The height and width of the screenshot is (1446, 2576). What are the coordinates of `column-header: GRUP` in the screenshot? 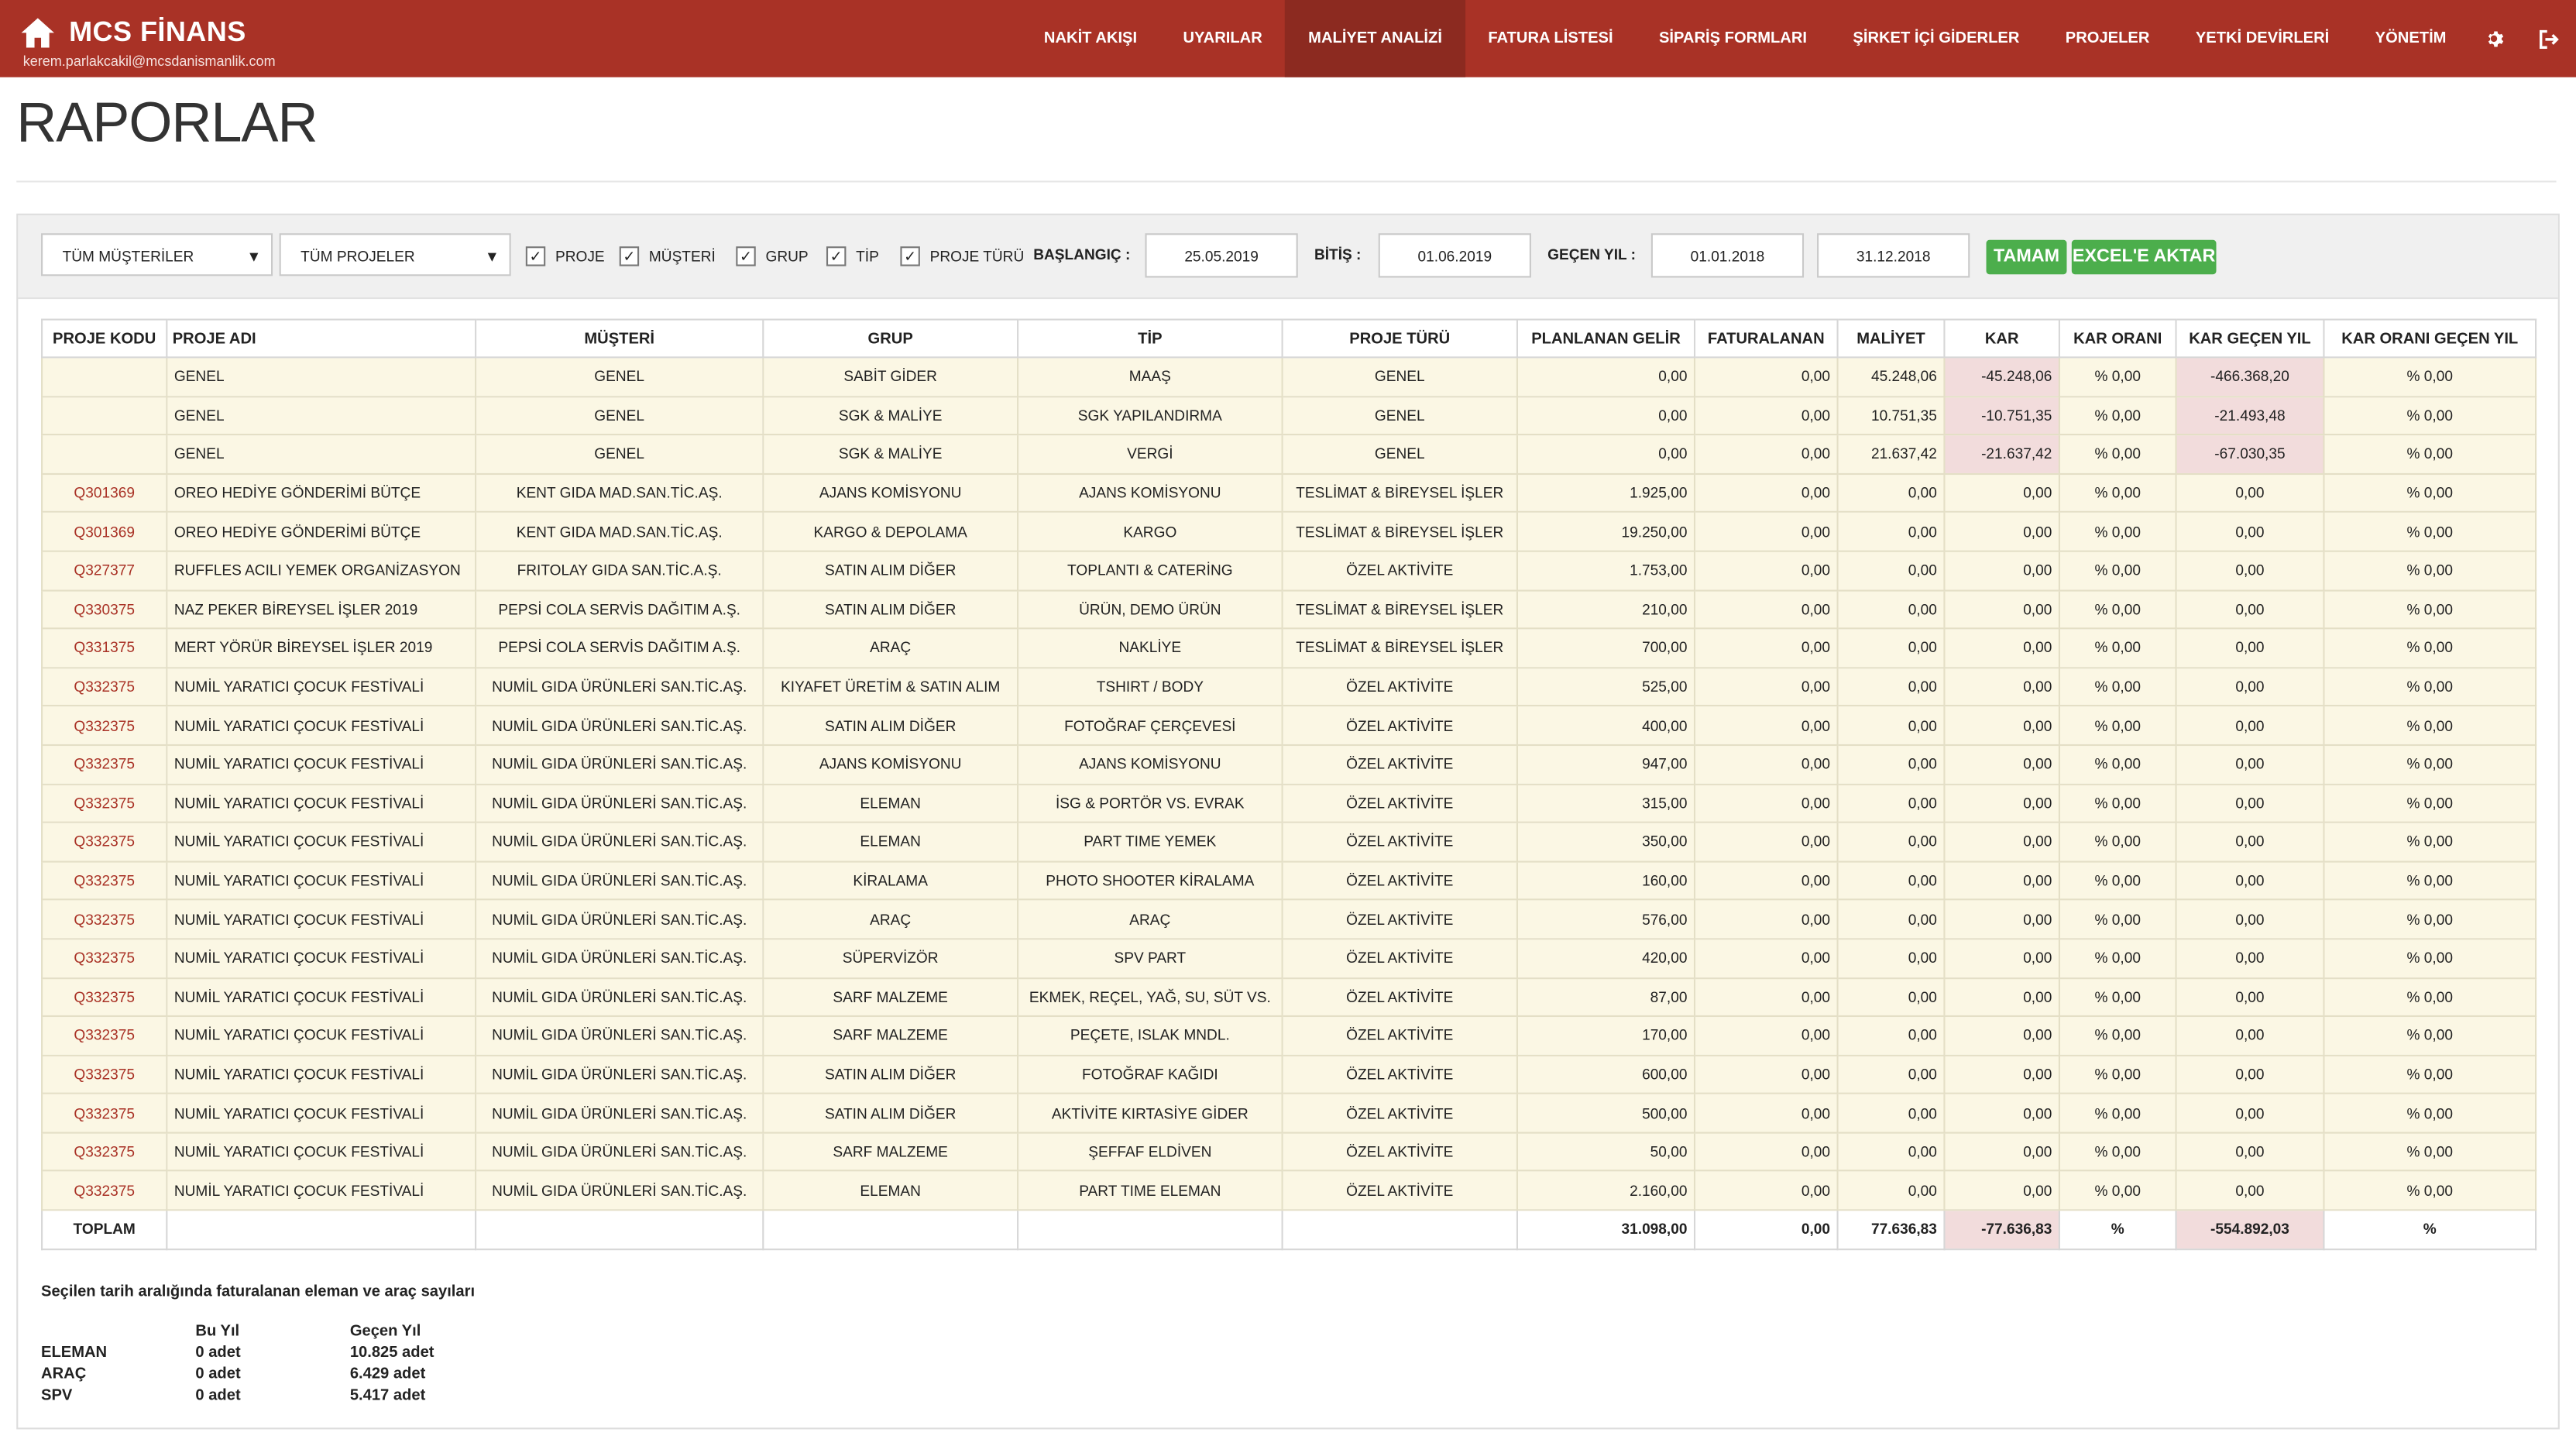 It's located at (890, 338).